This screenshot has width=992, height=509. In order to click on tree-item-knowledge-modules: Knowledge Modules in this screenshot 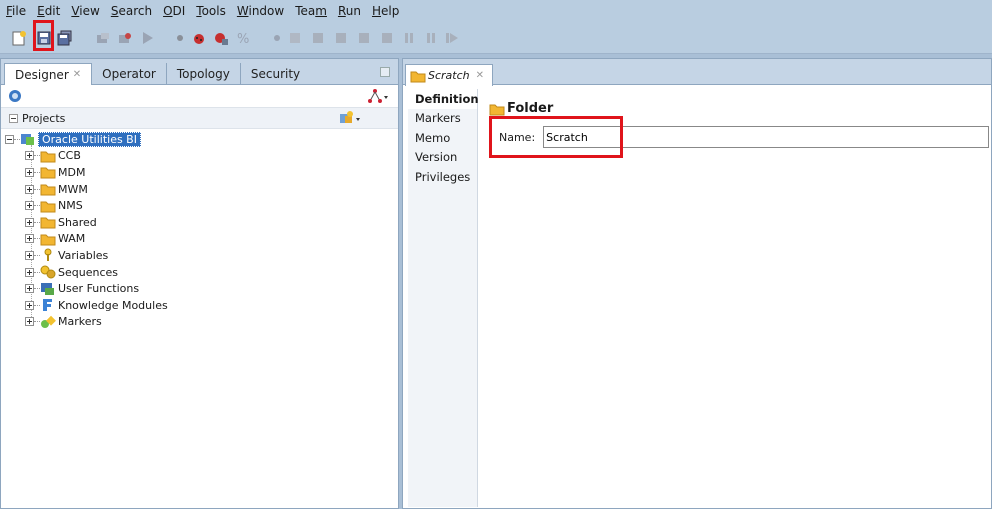, I will do `click(200, 305)`.